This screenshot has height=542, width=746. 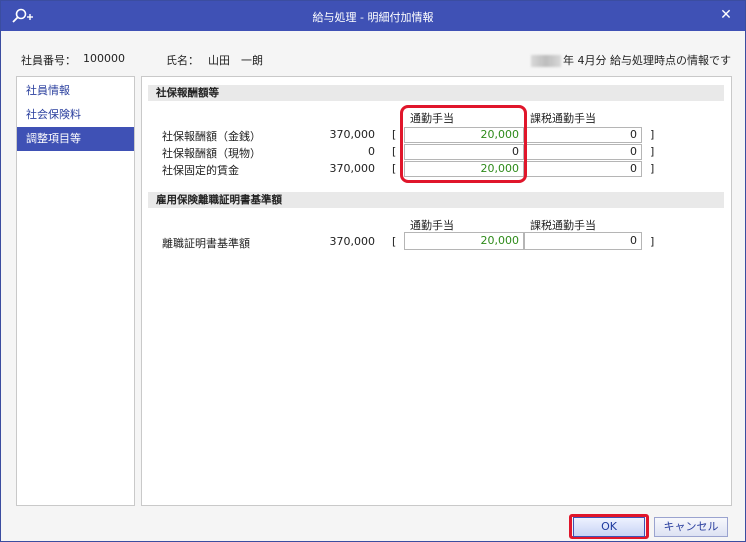 What do you see at coordinates (726, 15) in the screenshot?
I see `close-icon: ✕` at bounding box center [726, 15].